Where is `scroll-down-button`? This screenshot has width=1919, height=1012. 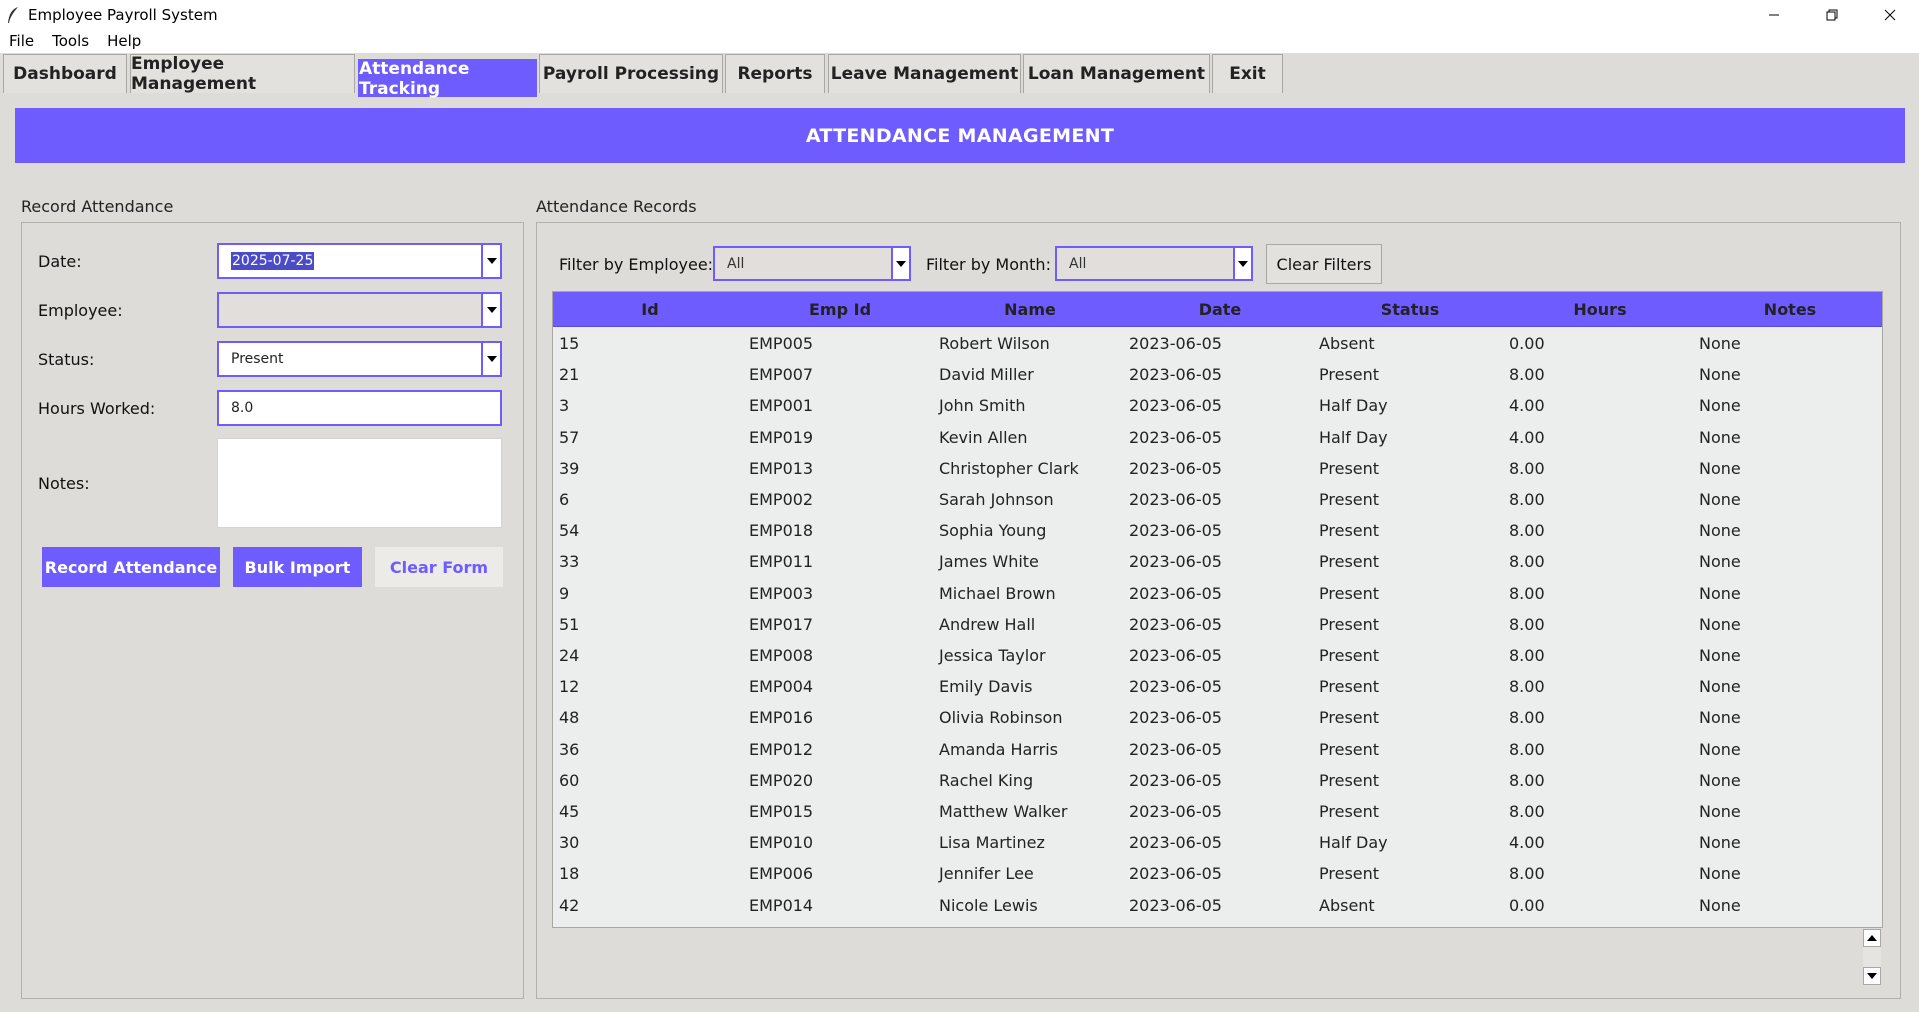 scroll-down-button is located at coordinates (1872, 976).